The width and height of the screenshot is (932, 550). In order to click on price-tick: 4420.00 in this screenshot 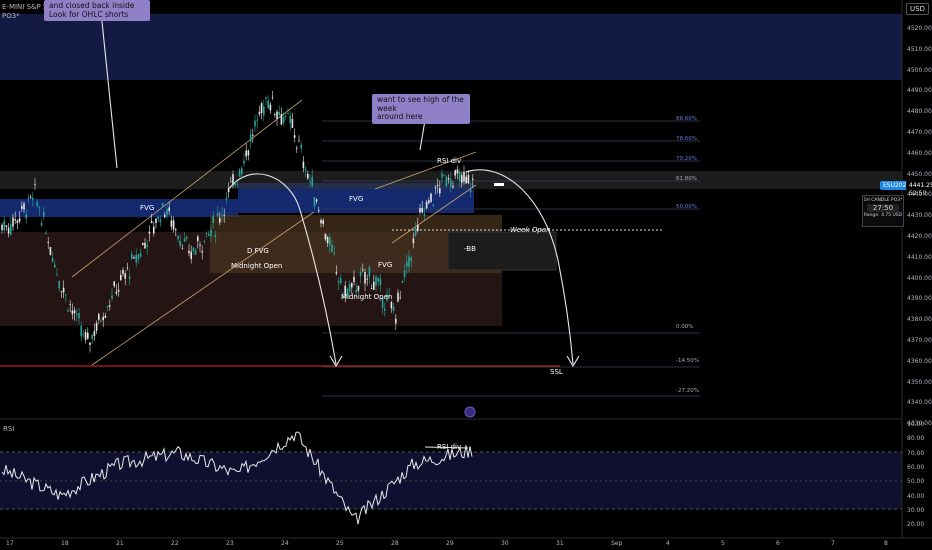, I will do `click(919, 236)`.